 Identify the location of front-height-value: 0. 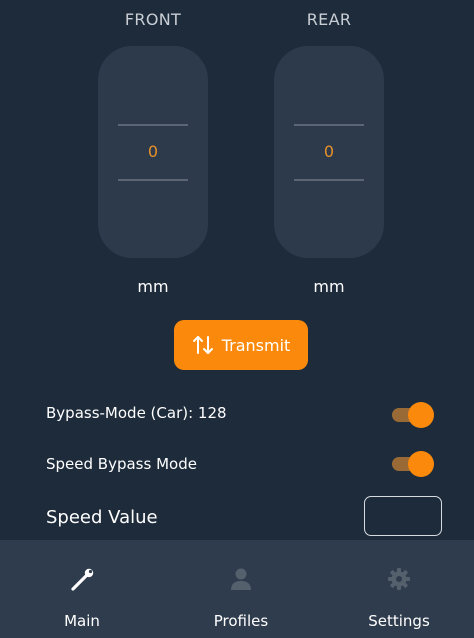
(153, 151).